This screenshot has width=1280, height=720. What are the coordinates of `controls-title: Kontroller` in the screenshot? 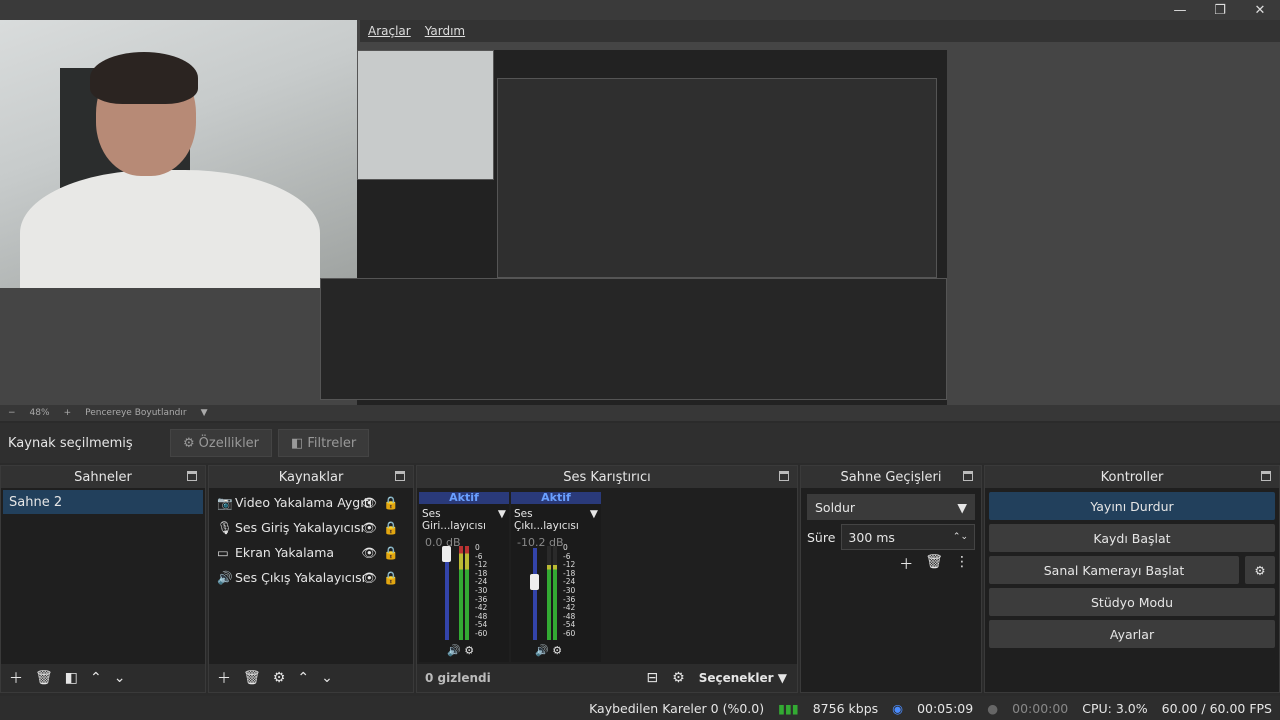 It's located at (1132, 477).